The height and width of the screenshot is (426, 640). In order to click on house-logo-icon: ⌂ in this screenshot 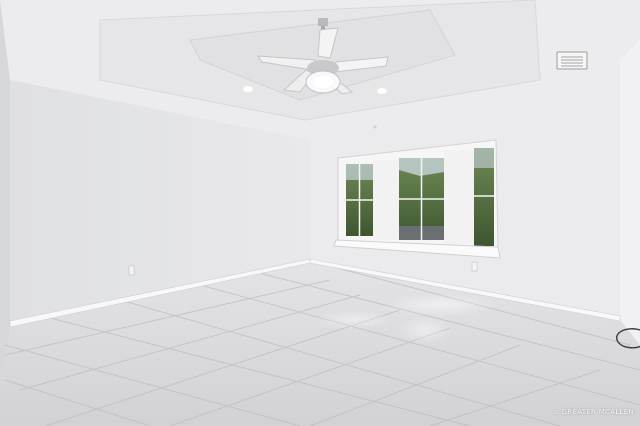, I will do `click(557, 412)`.